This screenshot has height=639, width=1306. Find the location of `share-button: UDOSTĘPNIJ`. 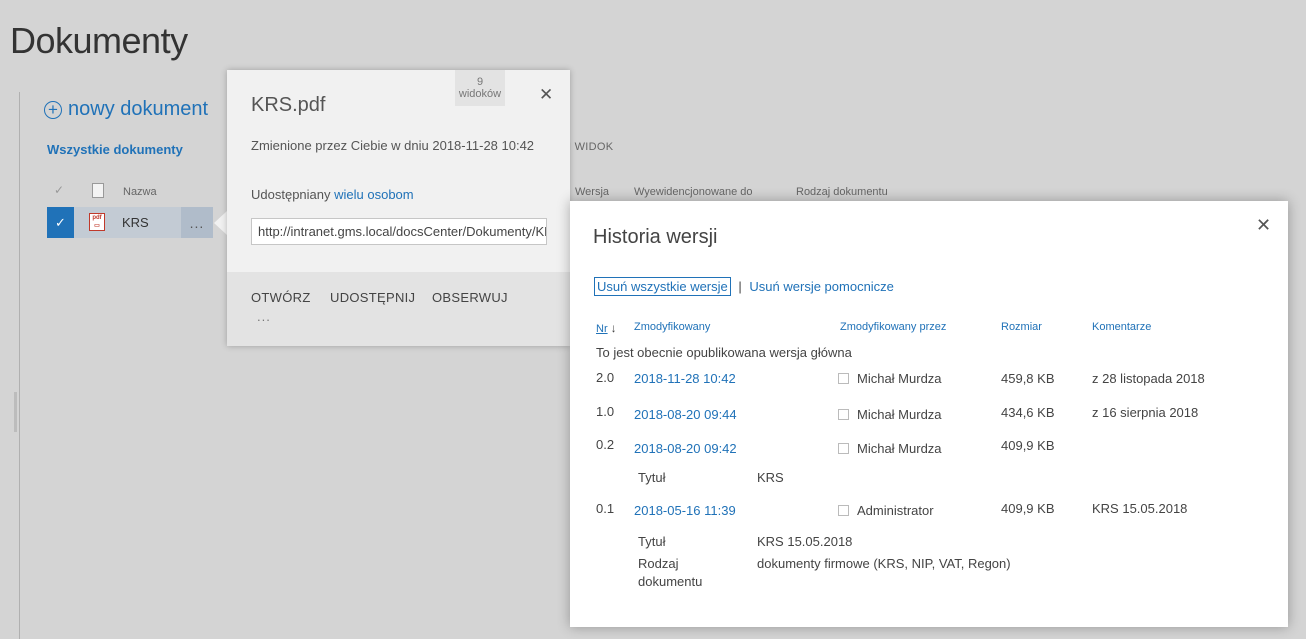

share-button: UDOSTĘPNIJ is located at coordinates (372, 297).